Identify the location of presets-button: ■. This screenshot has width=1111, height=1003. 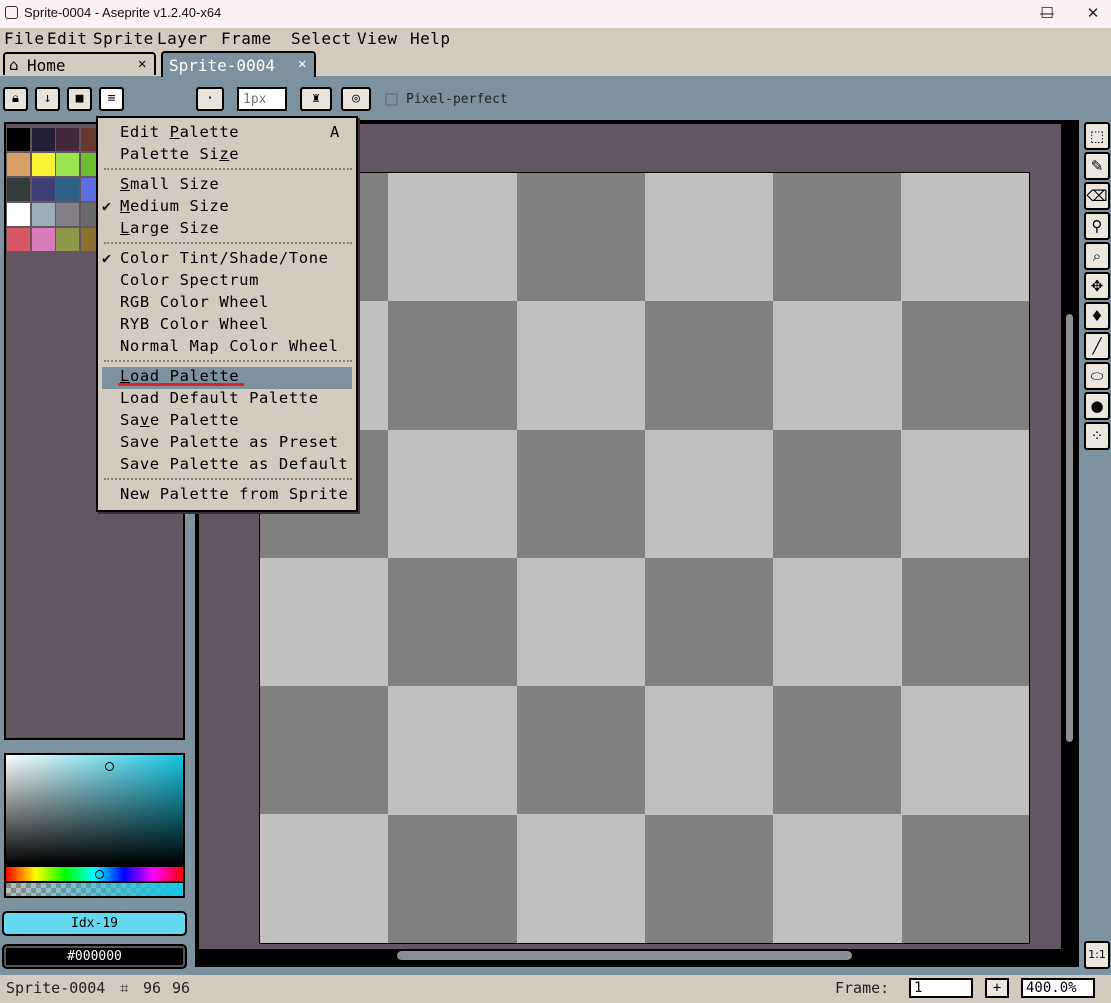
(79, 99).